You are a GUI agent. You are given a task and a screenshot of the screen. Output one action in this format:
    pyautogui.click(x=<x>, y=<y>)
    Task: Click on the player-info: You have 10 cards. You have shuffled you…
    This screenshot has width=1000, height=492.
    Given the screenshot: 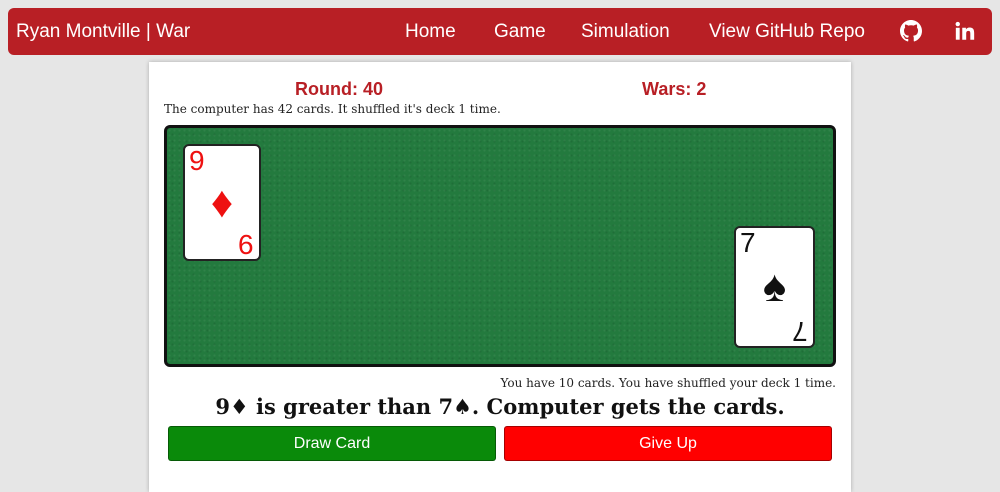 What is the action you would take?
    pyautogui.click(x=668, y=383)
    